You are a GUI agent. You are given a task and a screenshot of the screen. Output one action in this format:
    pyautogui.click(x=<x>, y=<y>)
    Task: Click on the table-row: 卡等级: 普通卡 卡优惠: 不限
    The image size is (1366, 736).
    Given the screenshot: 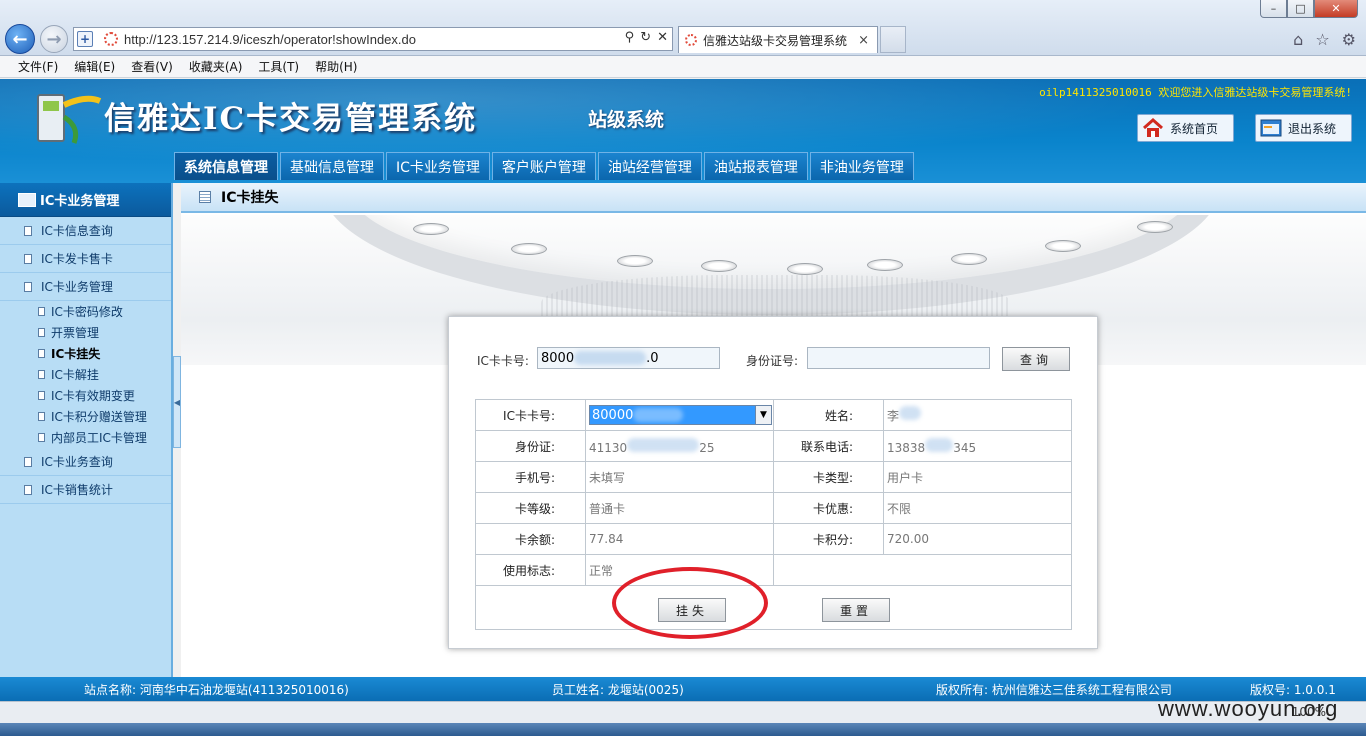 What is the action you would take?
    pyautogui.click(x=773, y=508)
    